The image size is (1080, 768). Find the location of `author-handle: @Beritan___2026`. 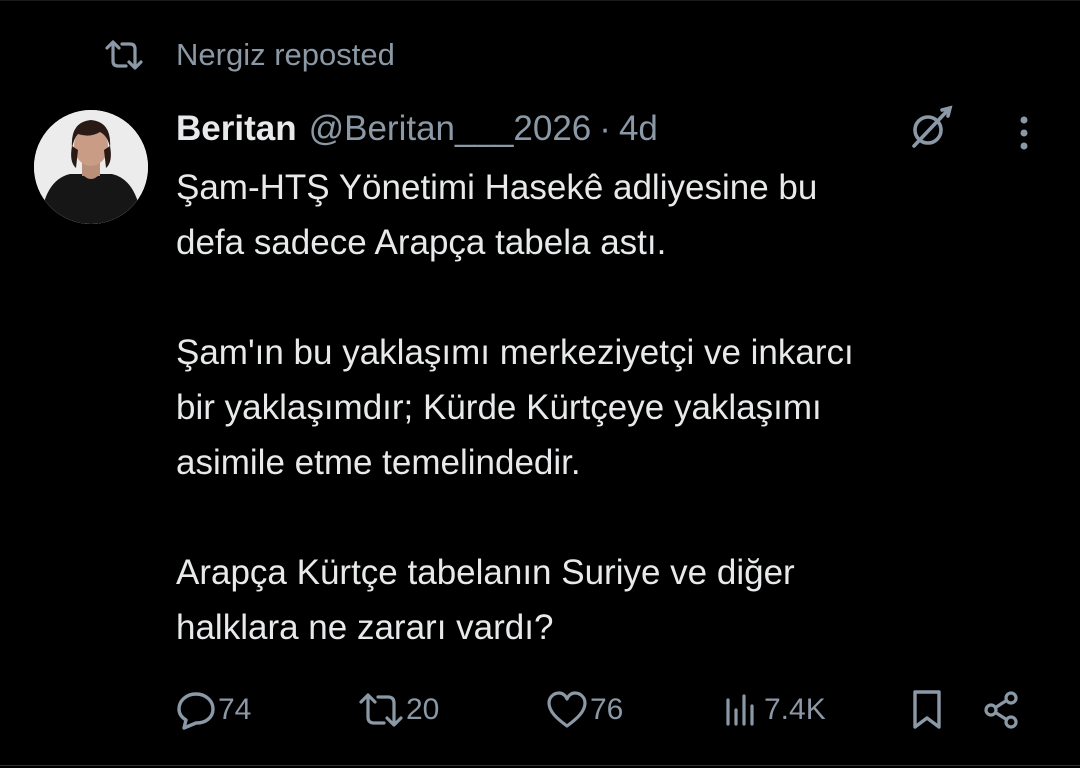

author-handle: @Beritan___2026 is located at coordinates (450, 129).